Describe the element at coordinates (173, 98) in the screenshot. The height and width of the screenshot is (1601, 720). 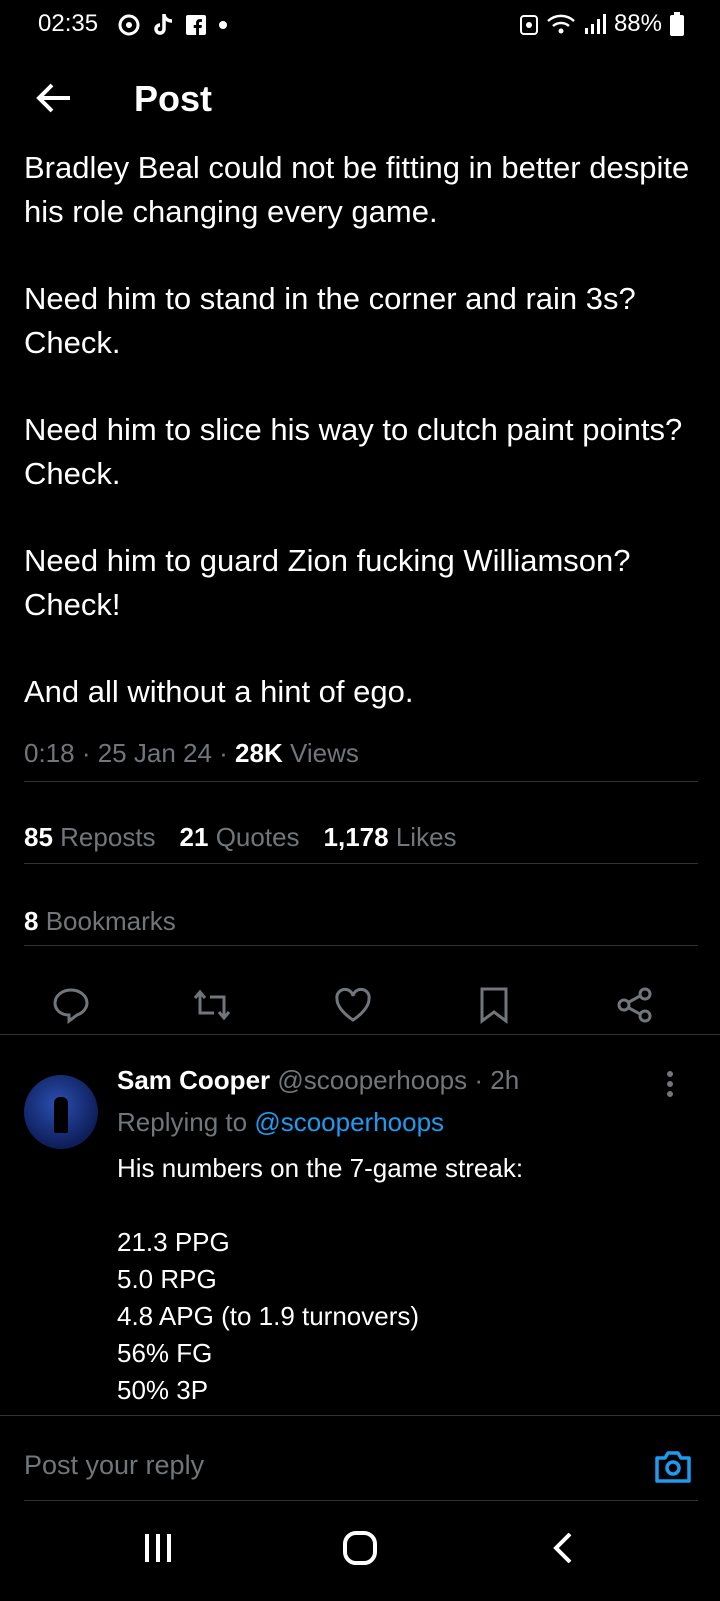
I see `page-title: Post` at that location.